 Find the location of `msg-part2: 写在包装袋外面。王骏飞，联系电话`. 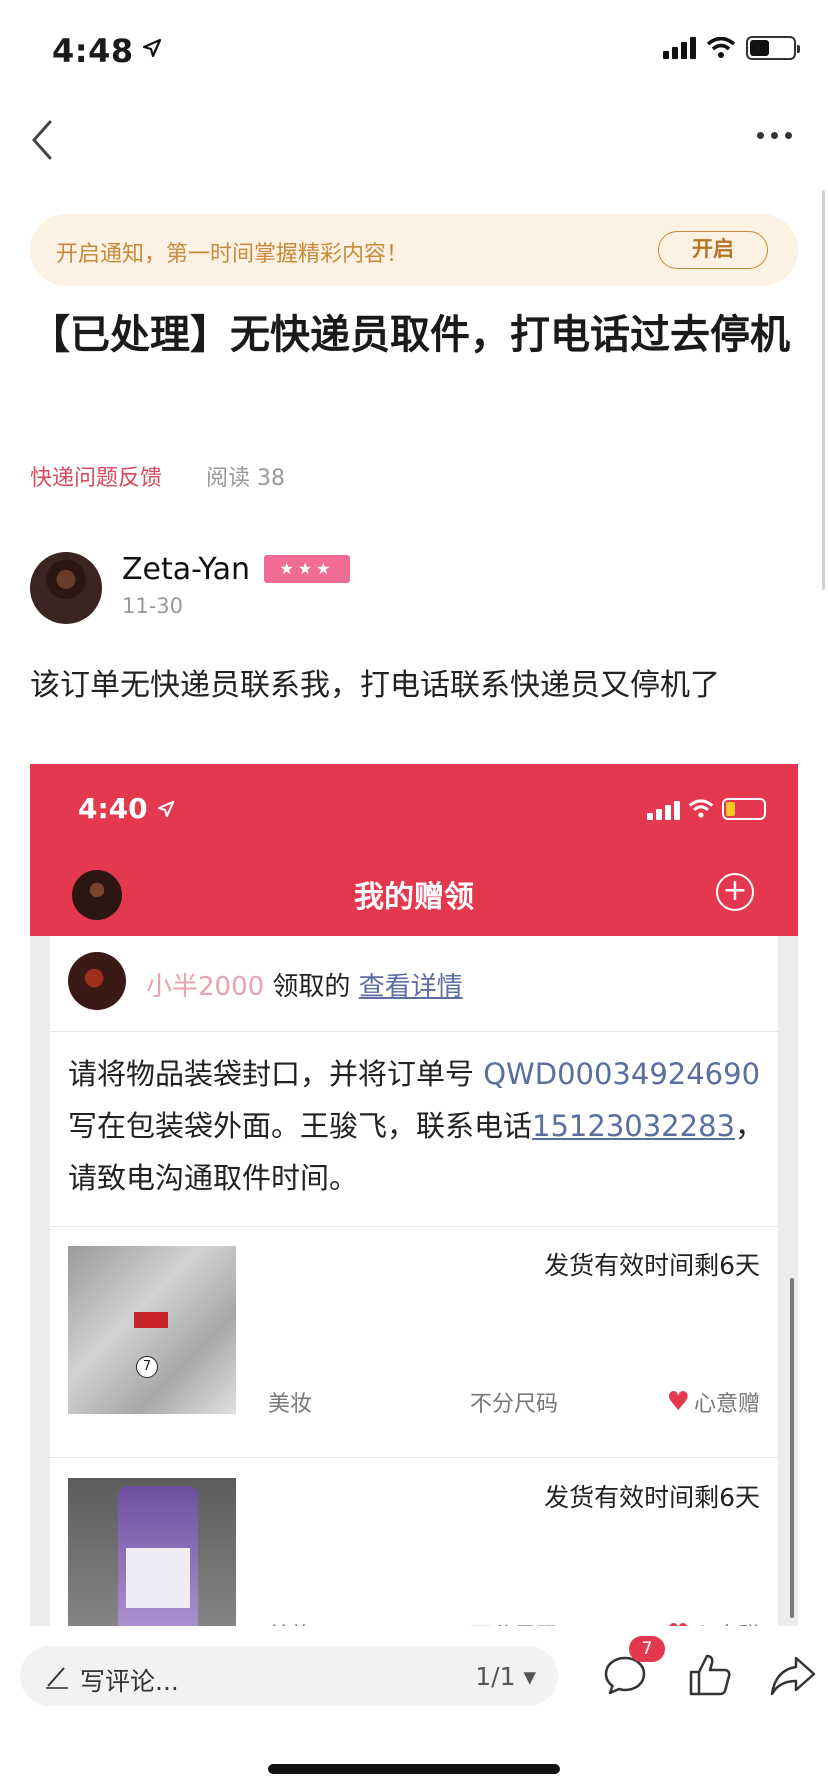

msg-part2: 写在包装袋外面。王骏飞，联系电话 is located at coordinates (300, 1126).